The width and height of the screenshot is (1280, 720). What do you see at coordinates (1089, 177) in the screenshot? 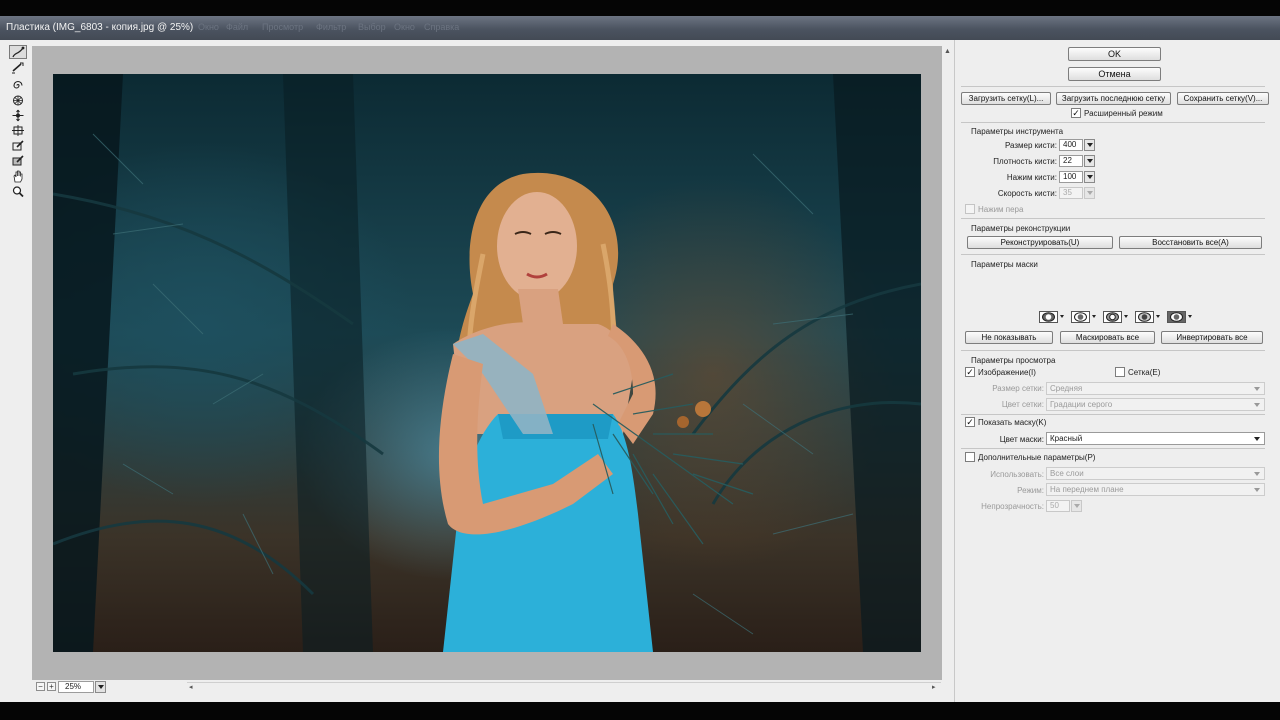
I see `brush-pressure-dropdown` at bounding box center [1089, 177].